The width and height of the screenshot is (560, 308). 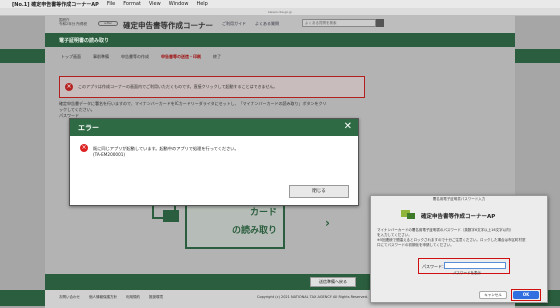 I want to click on browser-toolbar: keisan.nta.go.jp, so click(x=280, y=12).